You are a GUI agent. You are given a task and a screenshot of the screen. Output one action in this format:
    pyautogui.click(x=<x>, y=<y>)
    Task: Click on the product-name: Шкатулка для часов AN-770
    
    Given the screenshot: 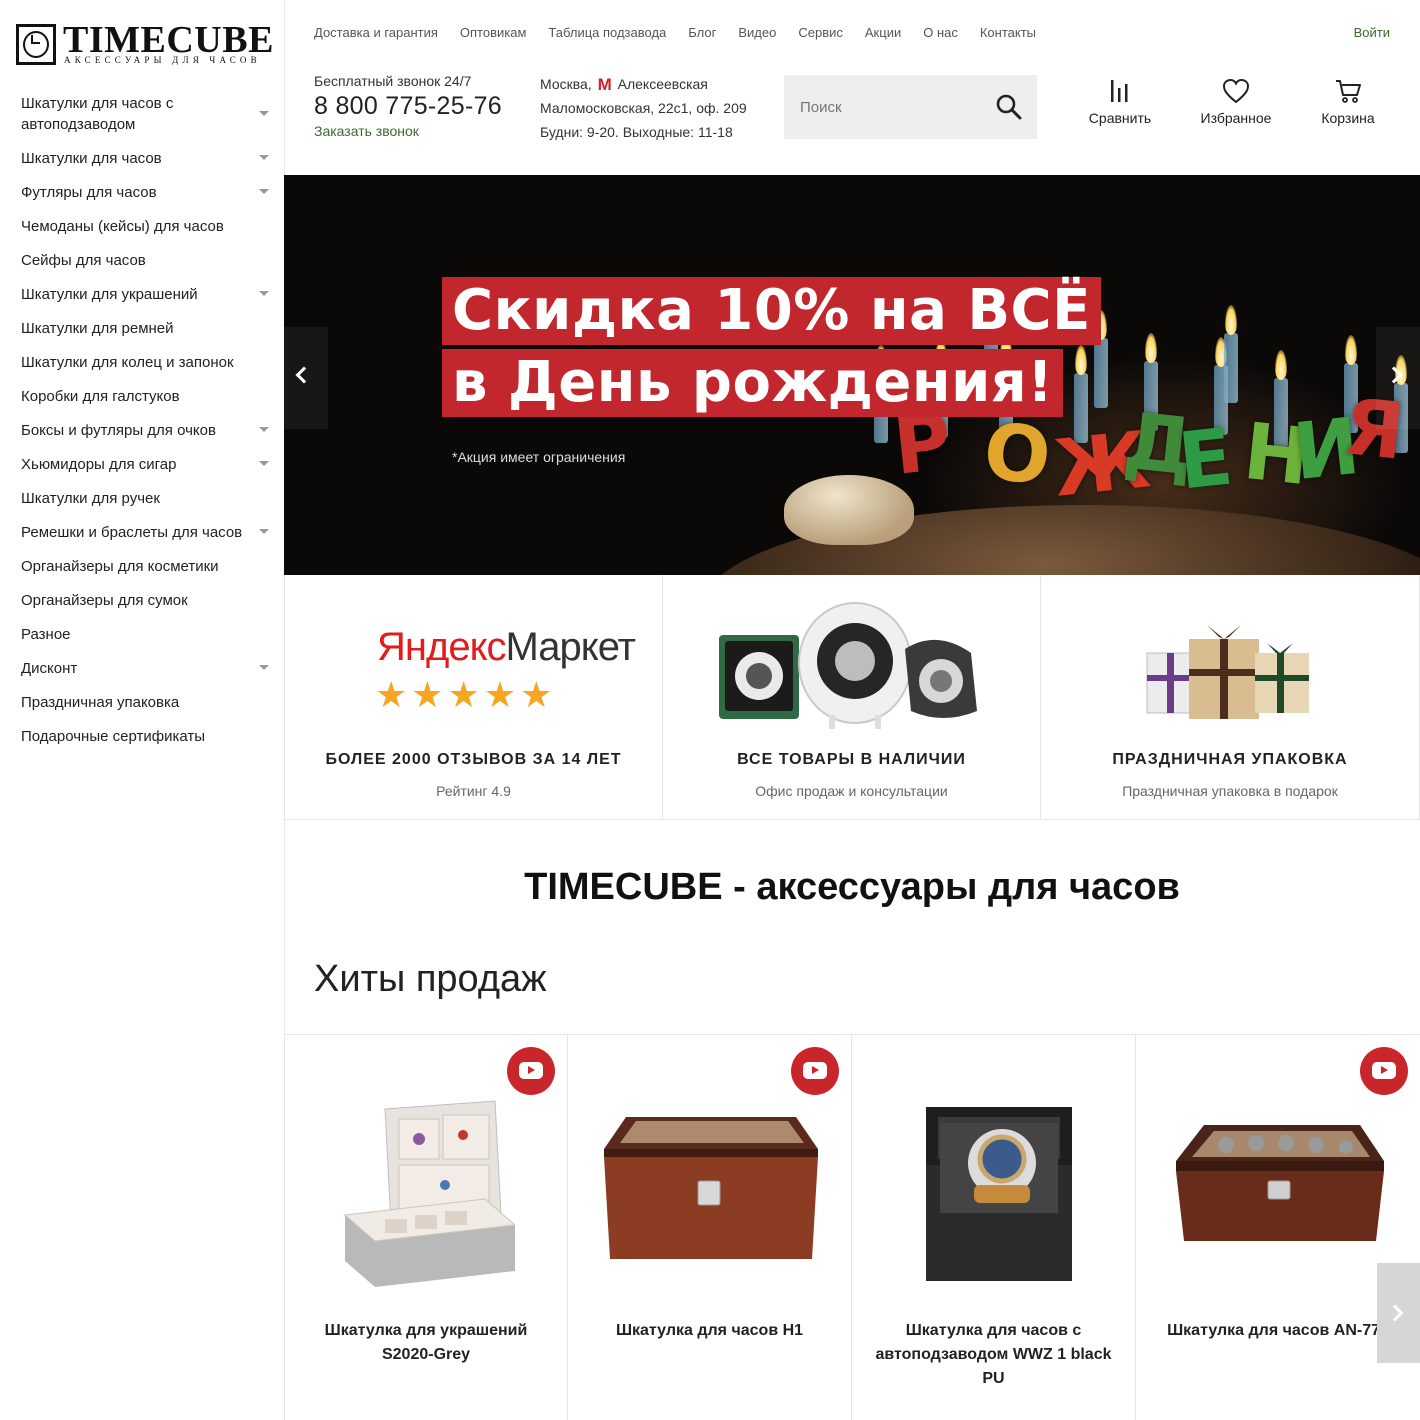 What is the action you would take?
    pyautogui.click(x=1278, y=1331)
    